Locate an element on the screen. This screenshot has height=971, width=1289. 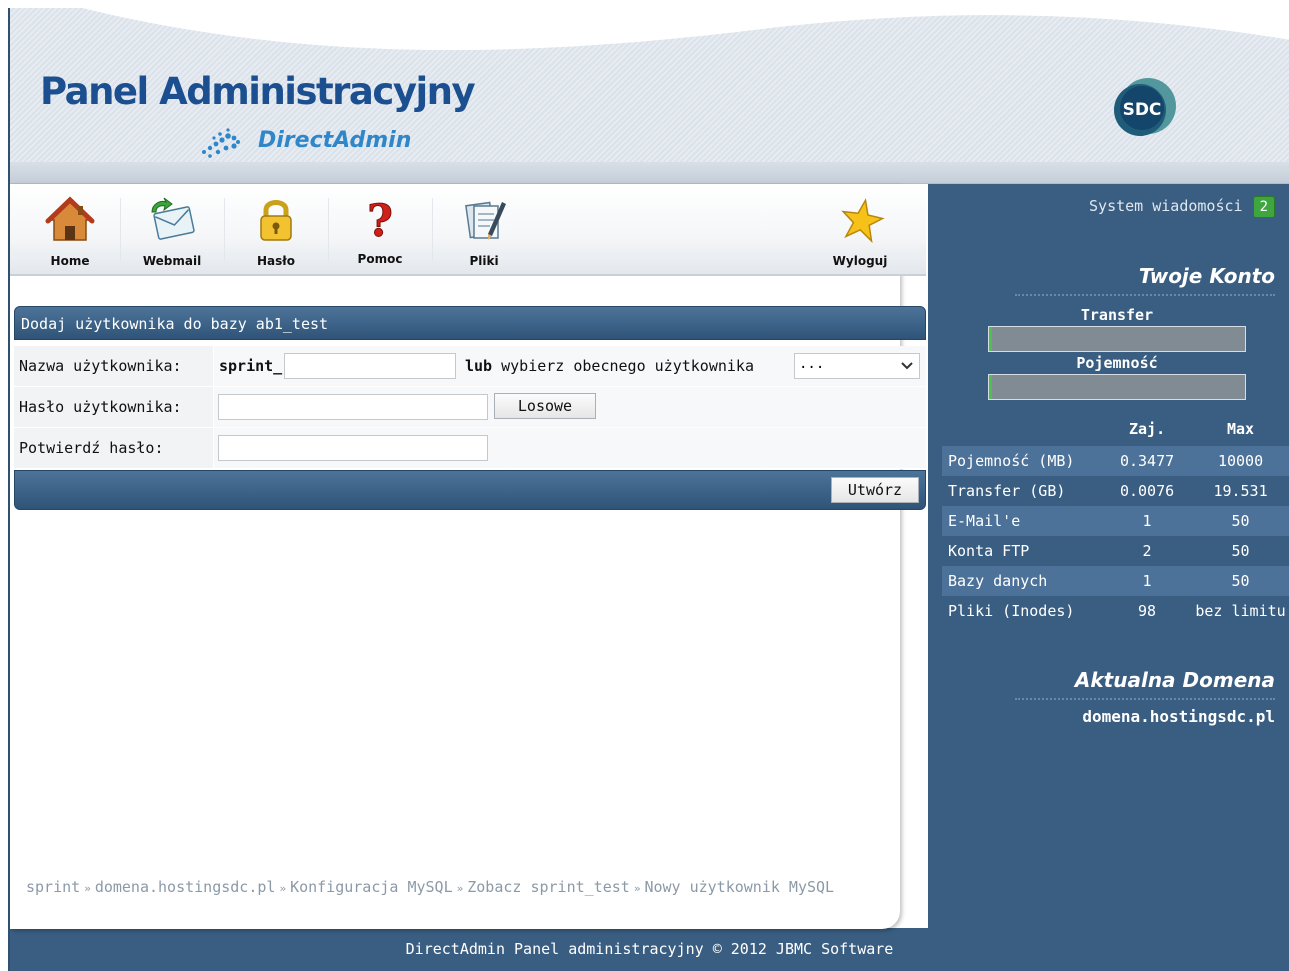
confirm-password-input is located at coordinates (353, 448).